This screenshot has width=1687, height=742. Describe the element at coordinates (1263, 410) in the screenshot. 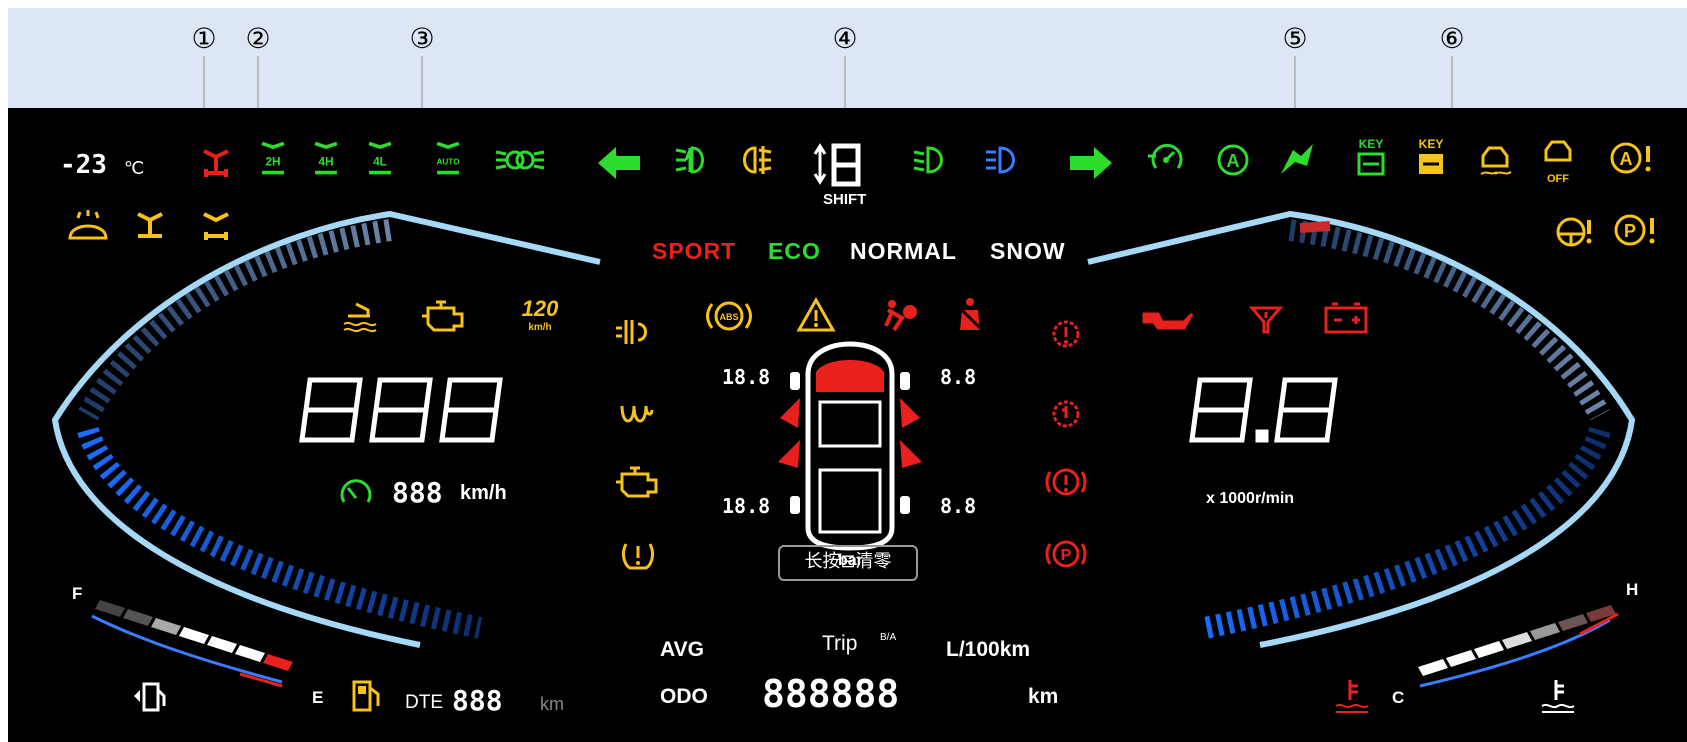

I see `tach-seven-seg` at that location.